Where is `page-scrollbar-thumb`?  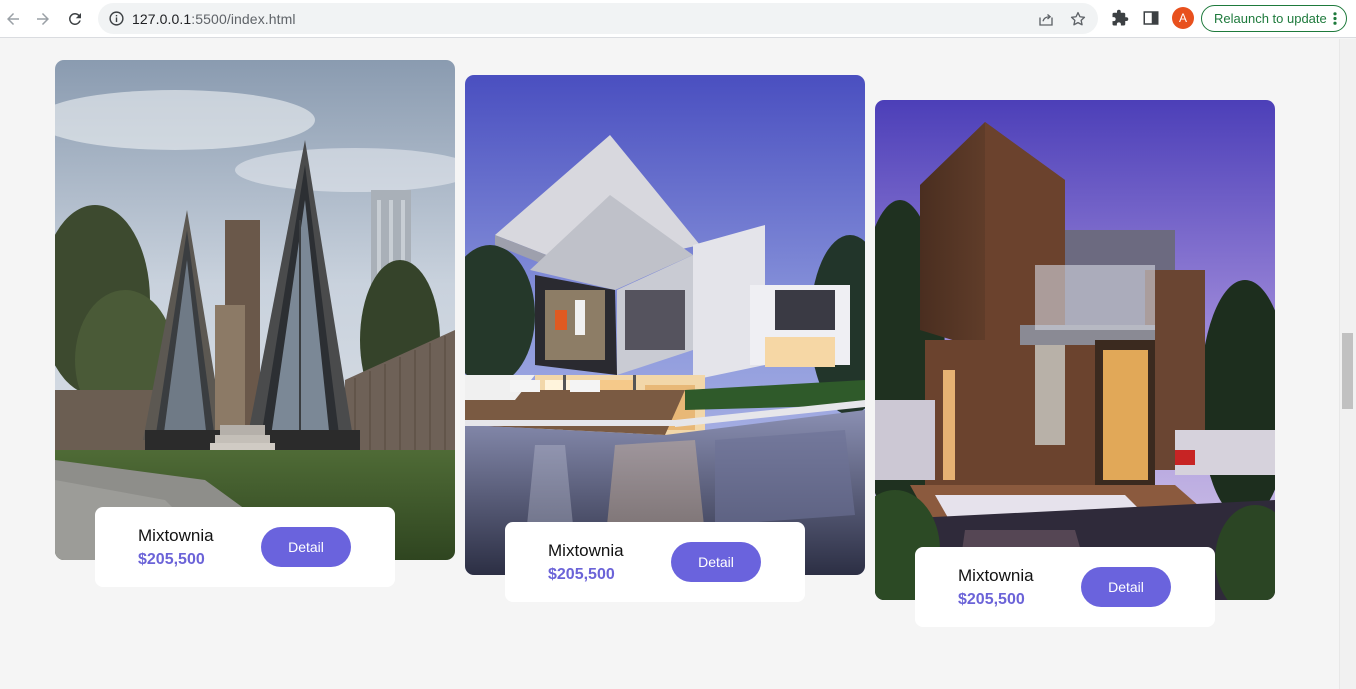 page-scrollbar-thumb is located at coordinates (1347, 371).